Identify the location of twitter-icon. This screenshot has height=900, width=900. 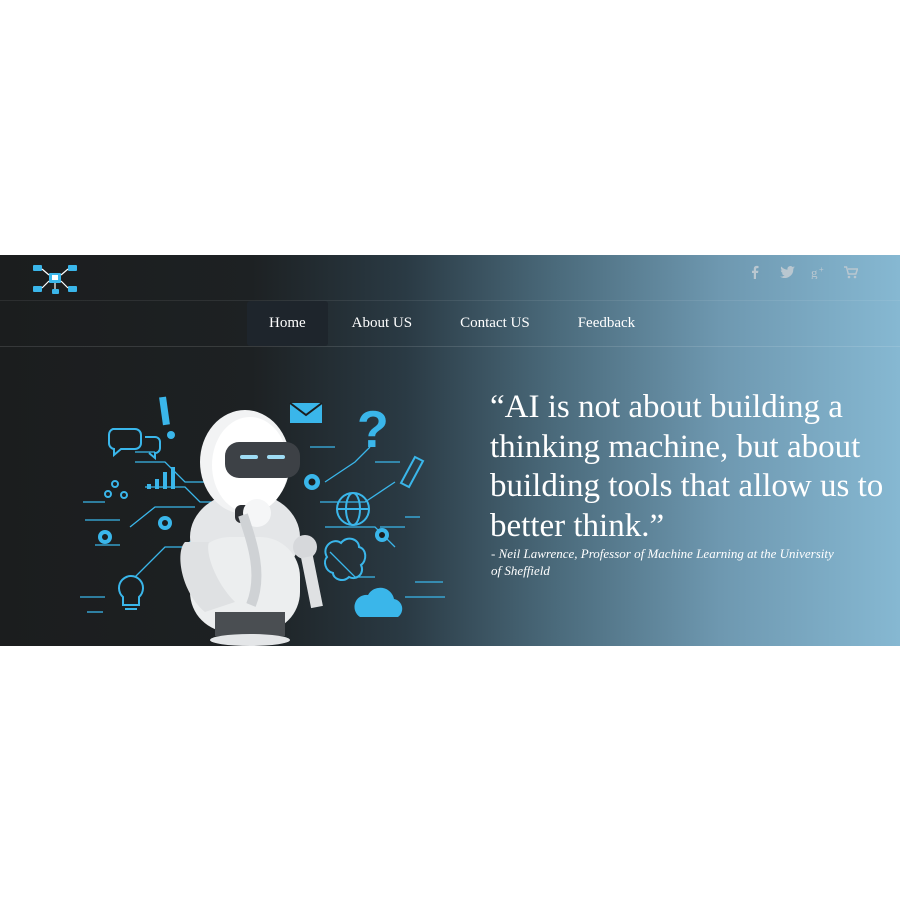
(787, 272).